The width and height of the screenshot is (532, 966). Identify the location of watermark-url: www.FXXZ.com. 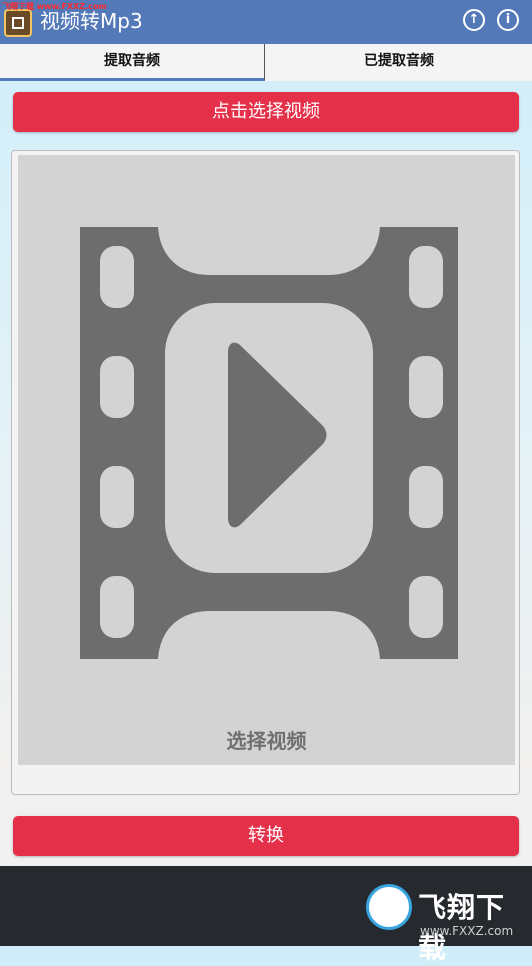
(467, 931).